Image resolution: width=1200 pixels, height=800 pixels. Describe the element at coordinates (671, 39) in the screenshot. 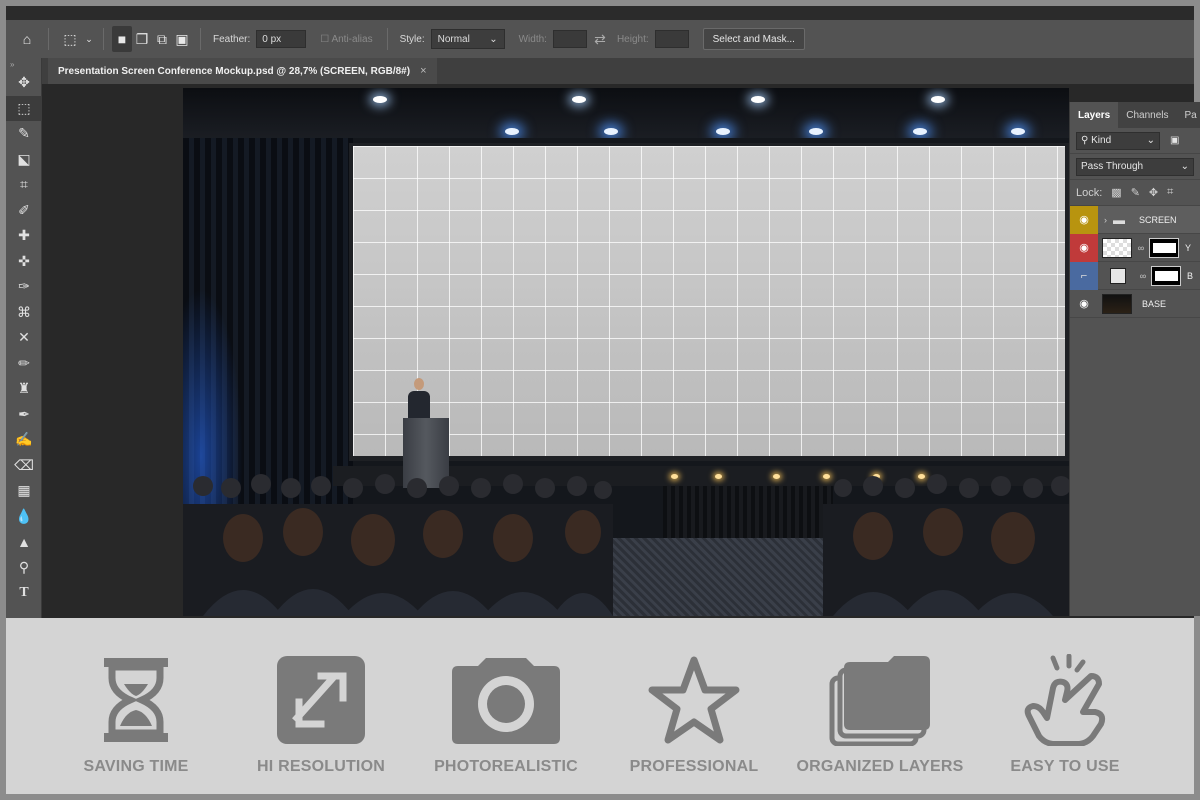

I see `height-input` at that location.